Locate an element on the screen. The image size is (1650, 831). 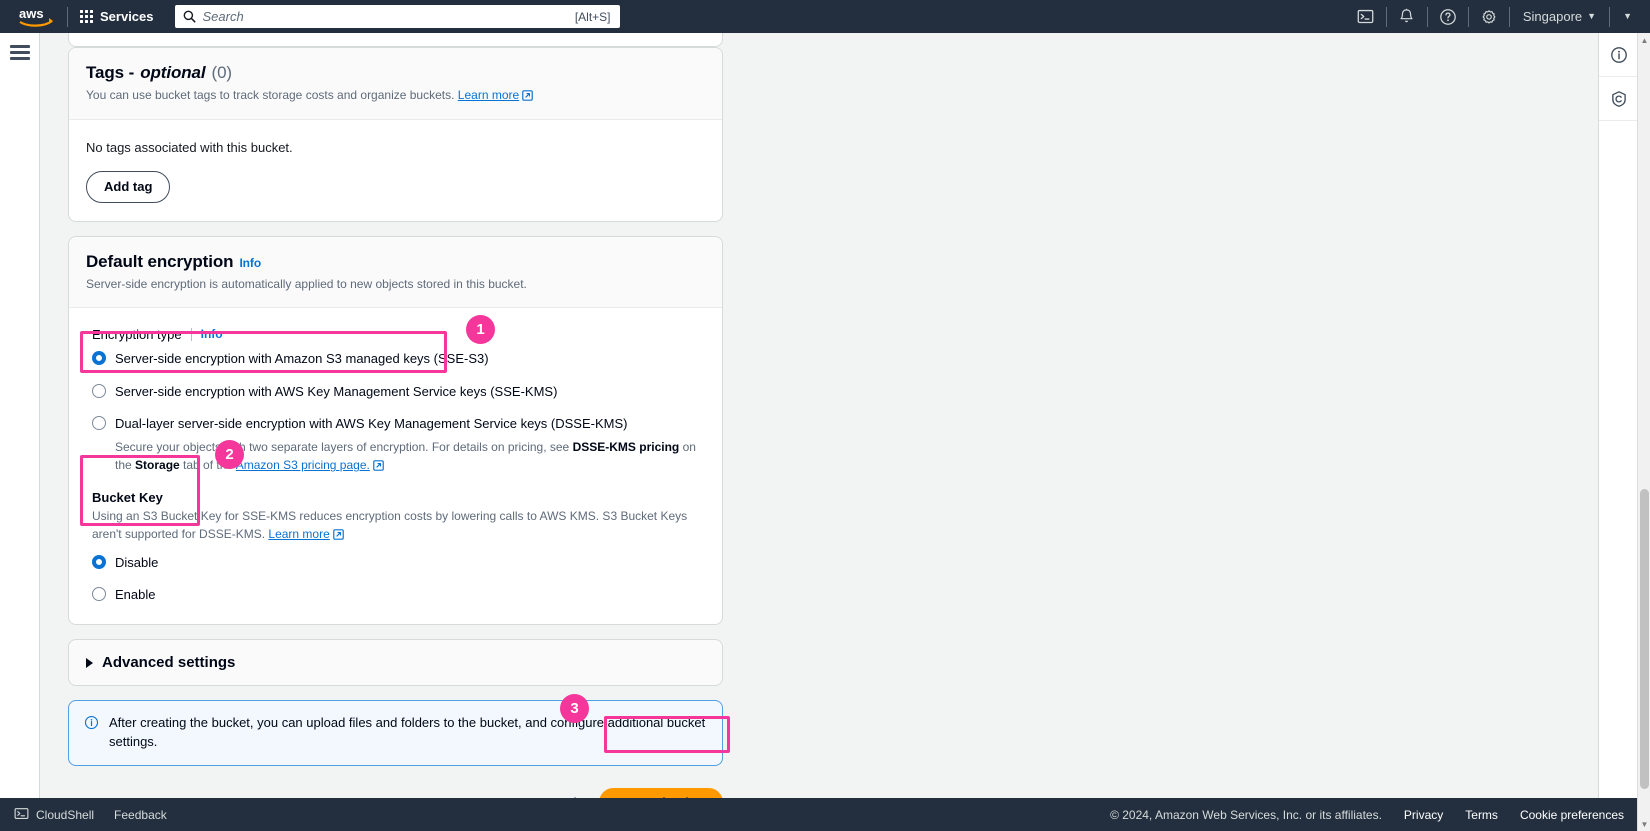
top-nav-right-group: Singapore ▼ ▼ is located at coordinates (1499, 16).